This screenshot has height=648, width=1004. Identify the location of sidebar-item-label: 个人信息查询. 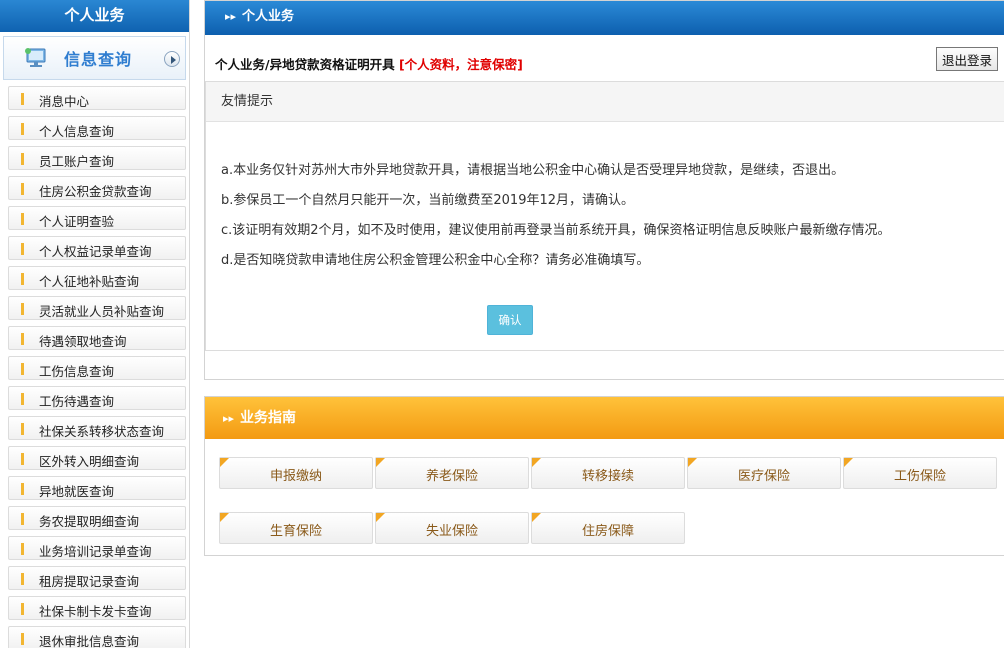
(77, 131).